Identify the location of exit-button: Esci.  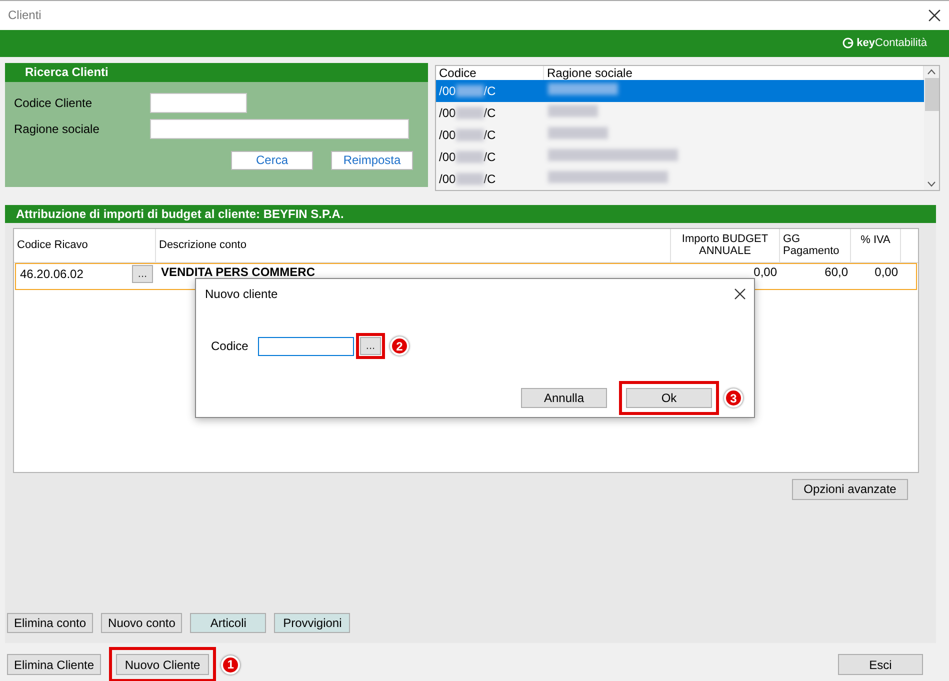
(880, 664).